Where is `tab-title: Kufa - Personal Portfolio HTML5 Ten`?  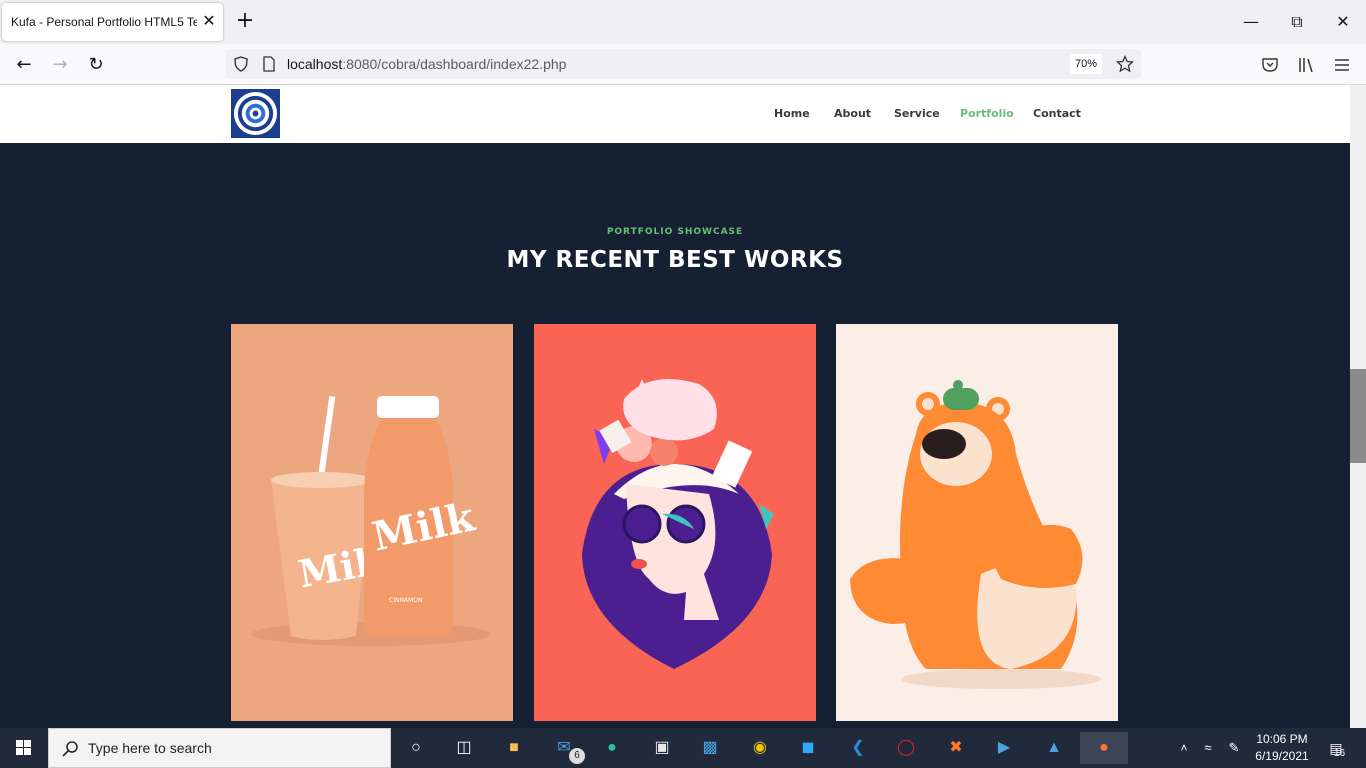
tab-title: Kufa - Personal Portfolio HTML5 Ten is located at coordinates (104, 22).